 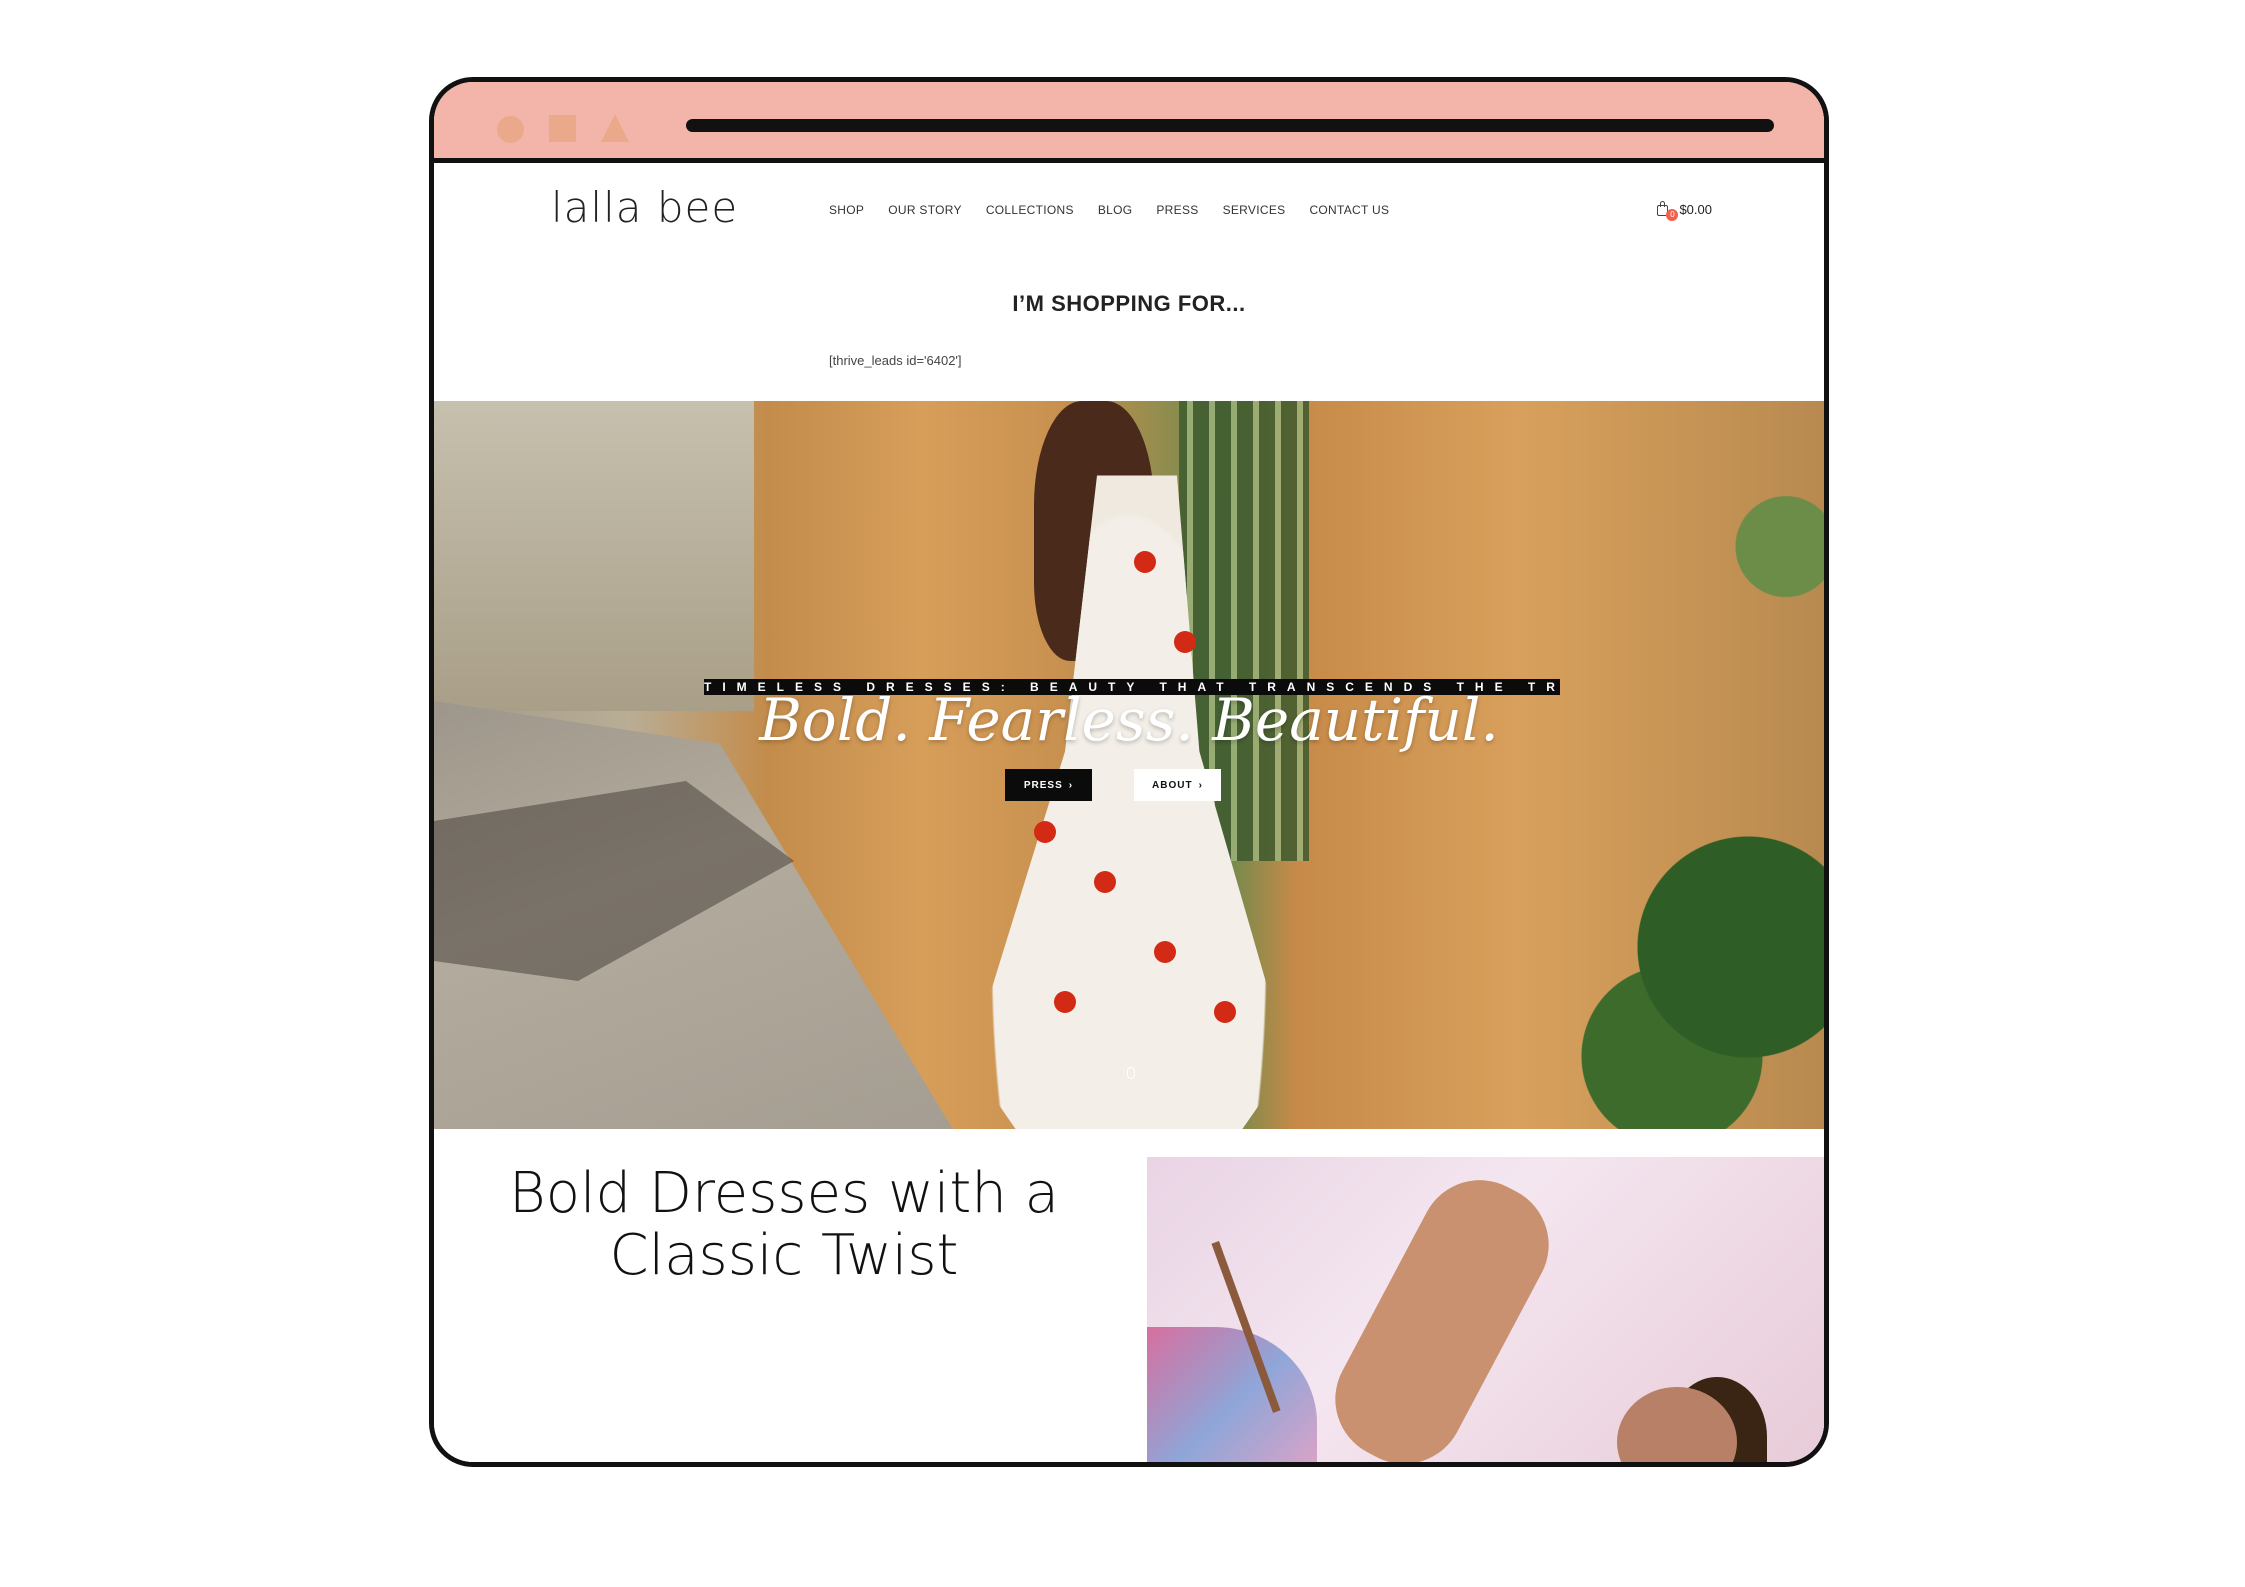 I want to click on nav-item-our-story: OUR STORY, so click(x=925, y=210).